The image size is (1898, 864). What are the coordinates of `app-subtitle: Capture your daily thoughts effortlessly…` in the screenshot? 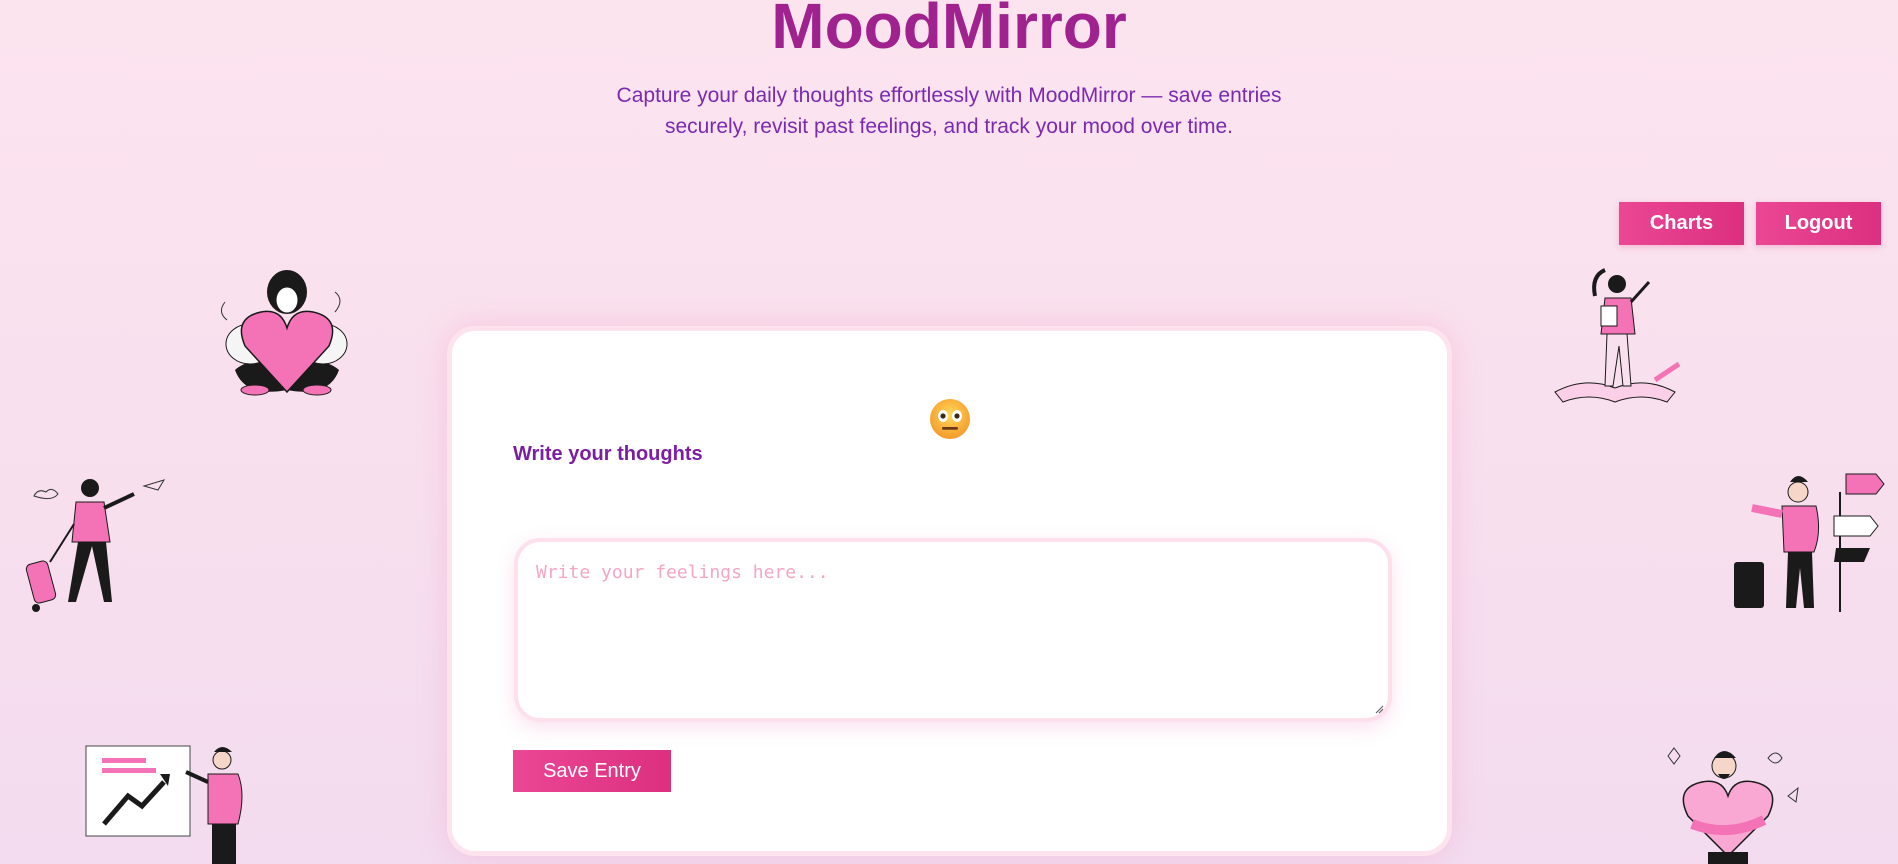 It's located at (949, 111).